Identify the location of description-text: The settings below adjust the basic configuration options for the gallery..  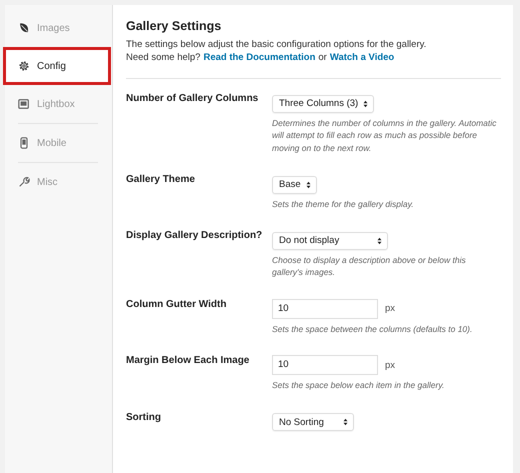
(277, 44).